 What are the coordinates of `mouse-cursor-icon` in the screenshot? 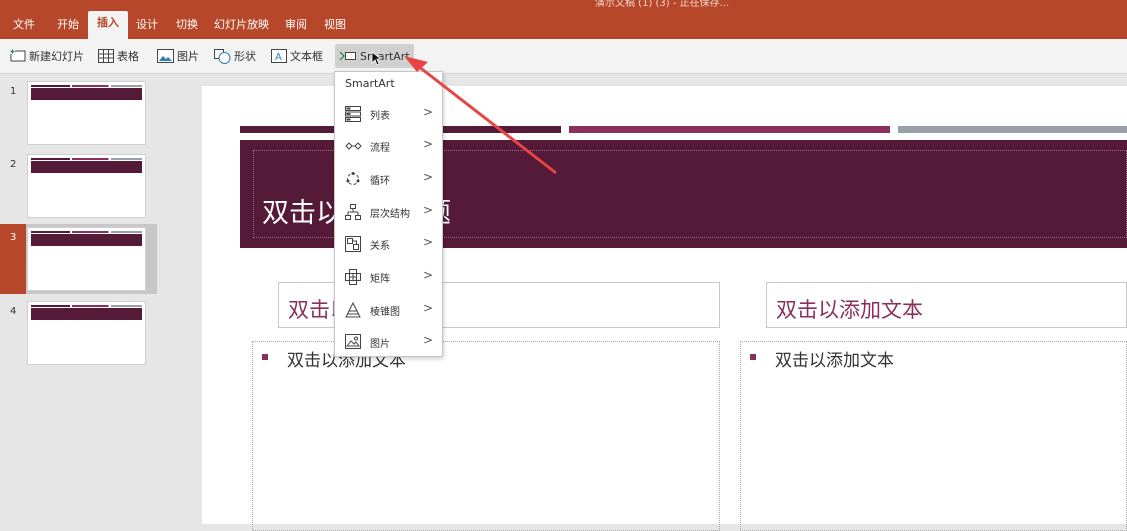 It's located at (376, 58).